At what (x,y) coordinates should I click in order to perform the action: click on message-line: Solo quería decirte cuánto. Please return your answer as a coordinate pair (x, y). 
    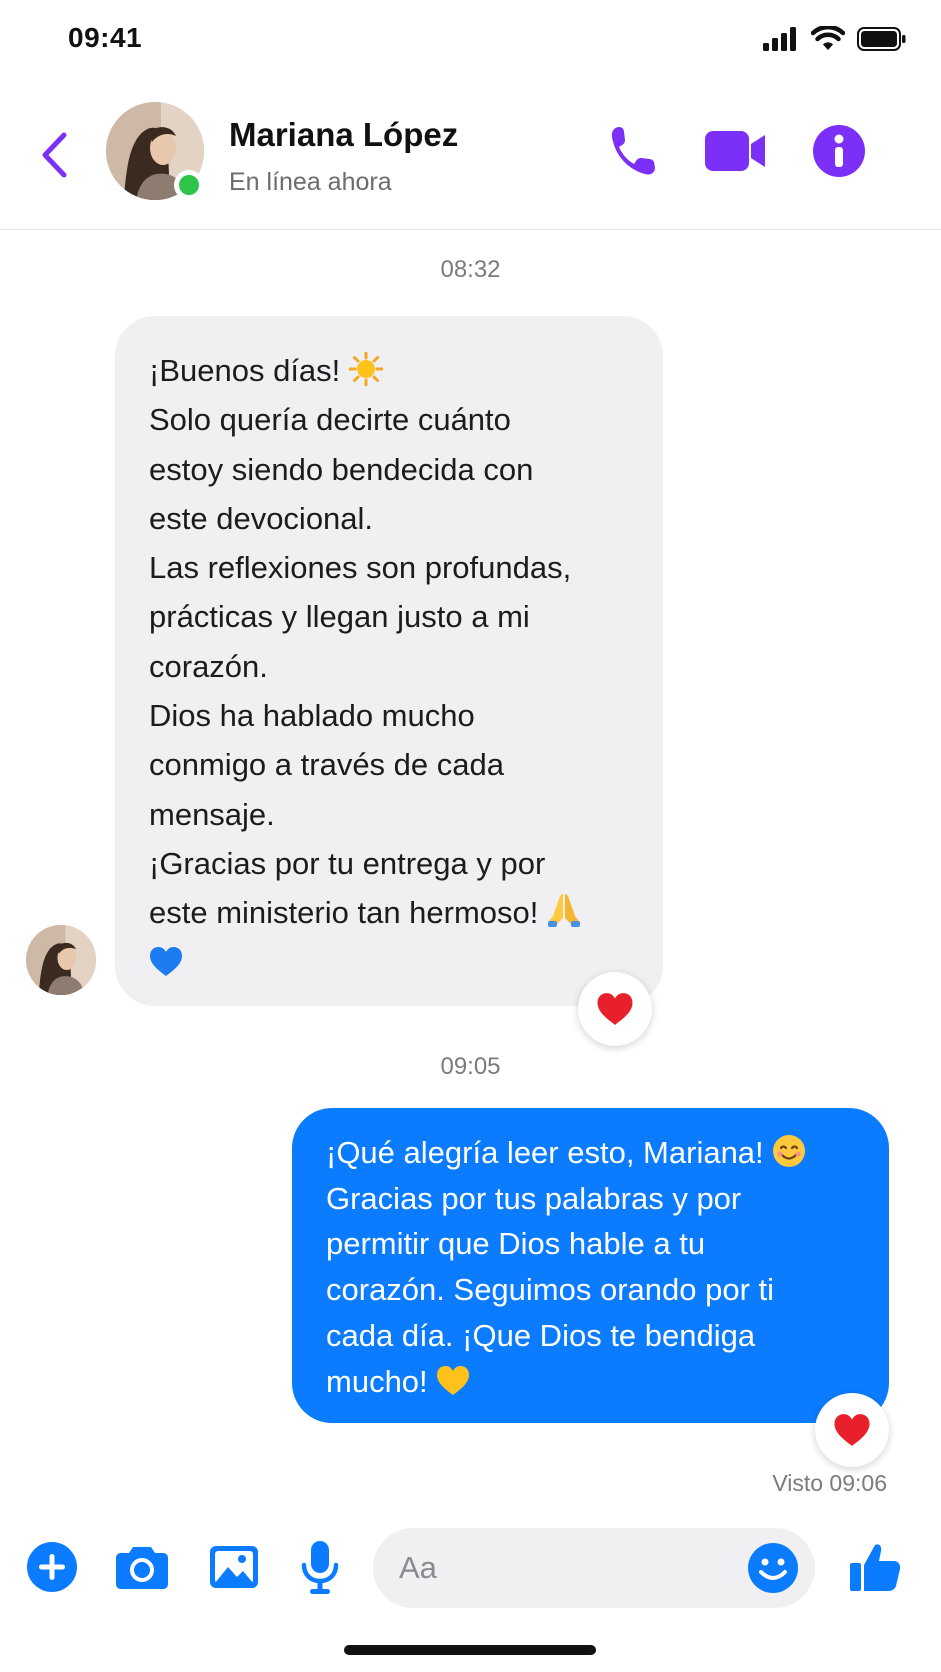
    Looking at the image, I should click on (330, 420).